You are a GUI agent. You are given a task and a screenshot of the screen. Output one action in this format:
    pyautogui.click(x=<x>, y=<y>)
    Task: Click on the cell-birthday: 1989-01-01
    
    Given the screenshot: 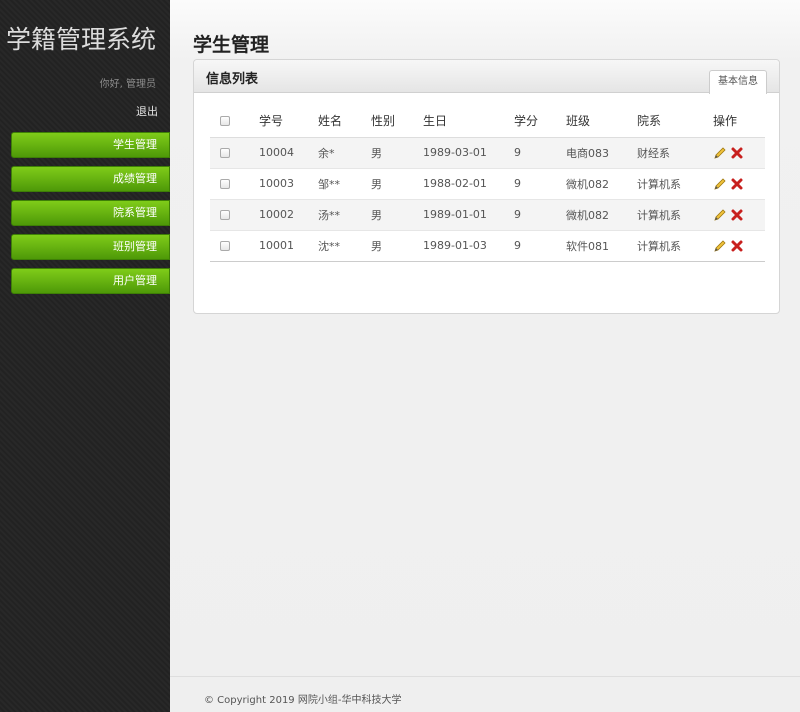 What is the action you would take?
    pyautogui.click(x=468, y=215)
    